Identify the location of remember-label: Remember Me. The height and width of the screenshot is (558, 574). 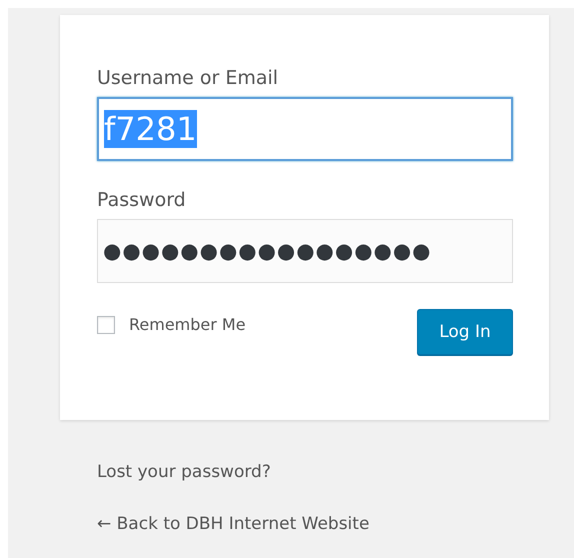
(187, 324).